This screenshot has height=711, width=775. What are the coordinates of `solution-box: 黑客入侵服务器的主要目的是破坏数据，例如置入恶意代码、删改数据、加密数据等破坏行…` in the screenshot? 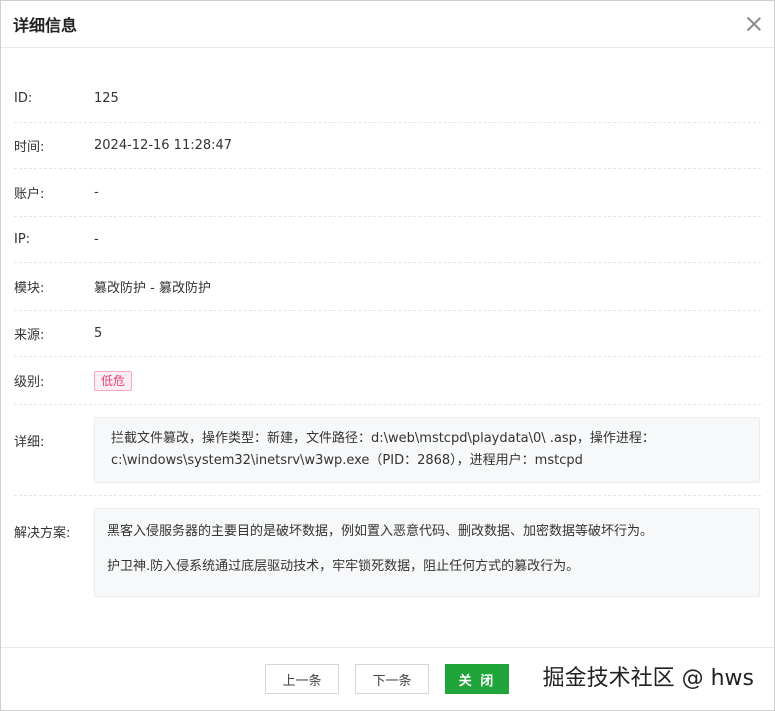 It's located at (427, 552).